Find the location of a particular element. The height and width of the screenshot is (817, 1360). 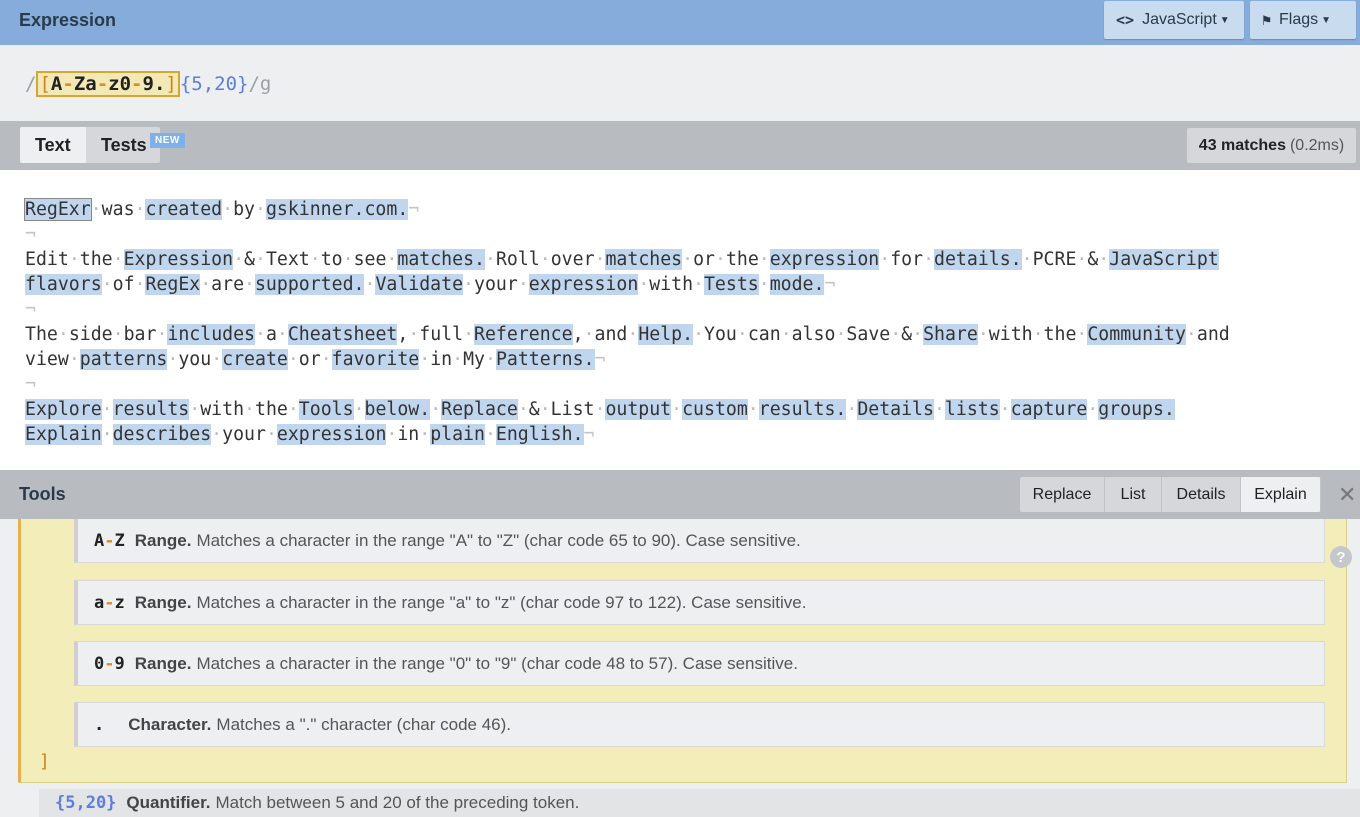

match-highlight: details. is located at coordinates (978, 259).